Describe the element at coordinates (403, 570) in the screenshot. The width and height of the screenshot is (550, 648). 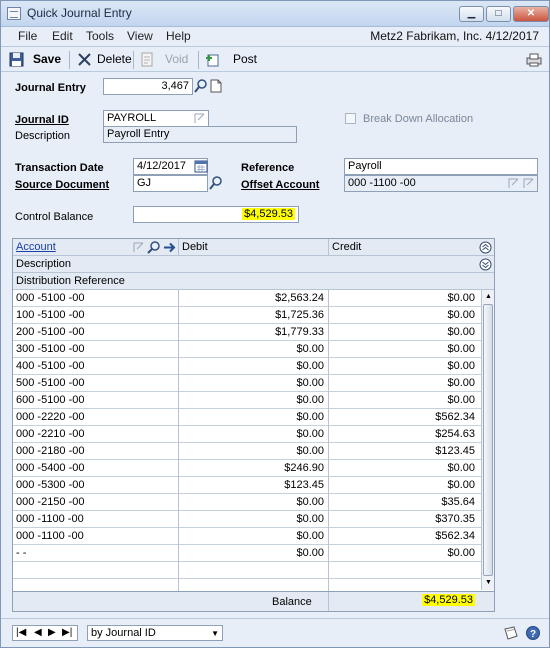
I see `credit-cell` at that location.